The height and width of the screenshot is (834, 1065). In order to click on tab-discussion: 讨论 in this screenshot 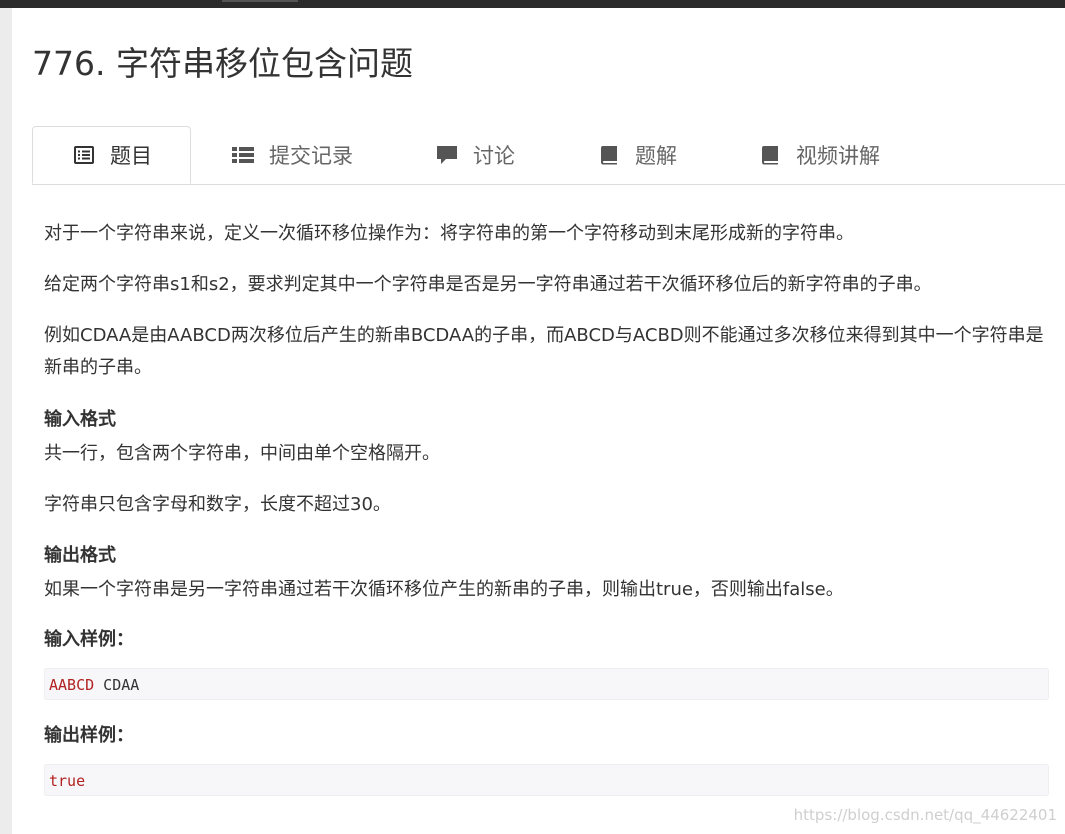, I will do `click(474, 154)`.